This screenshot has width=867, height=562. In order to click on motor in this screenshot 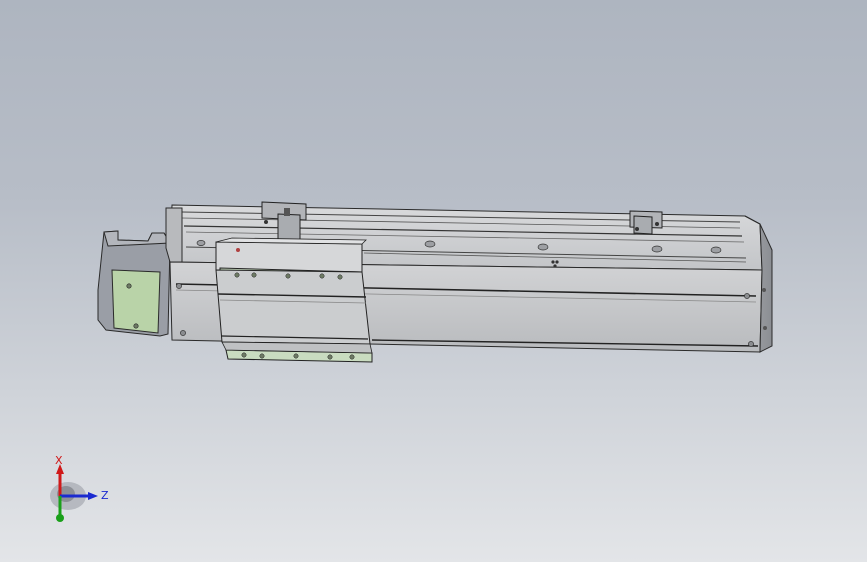, I will do `click(134, 283)`.